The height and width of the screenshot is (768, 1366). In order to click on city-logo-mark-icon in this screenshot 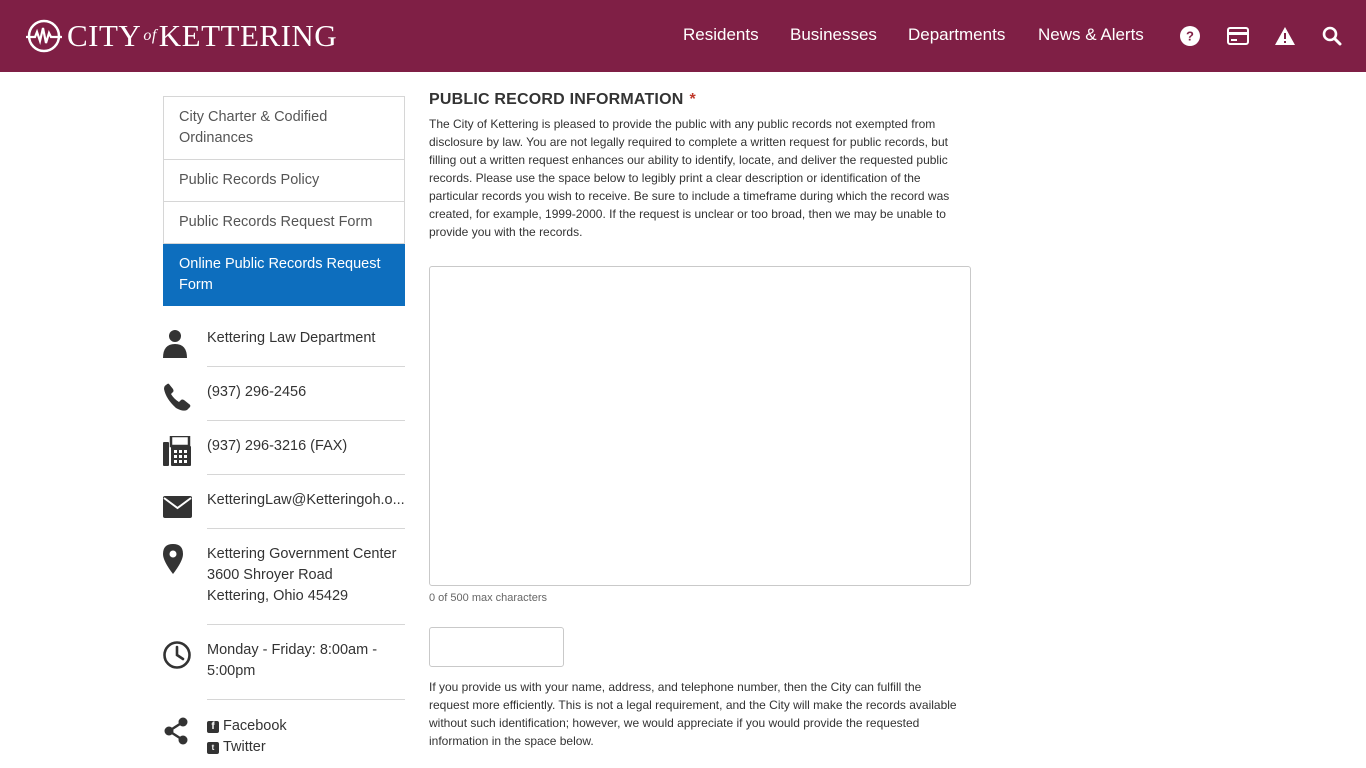, I will do `click(44, 36)`.